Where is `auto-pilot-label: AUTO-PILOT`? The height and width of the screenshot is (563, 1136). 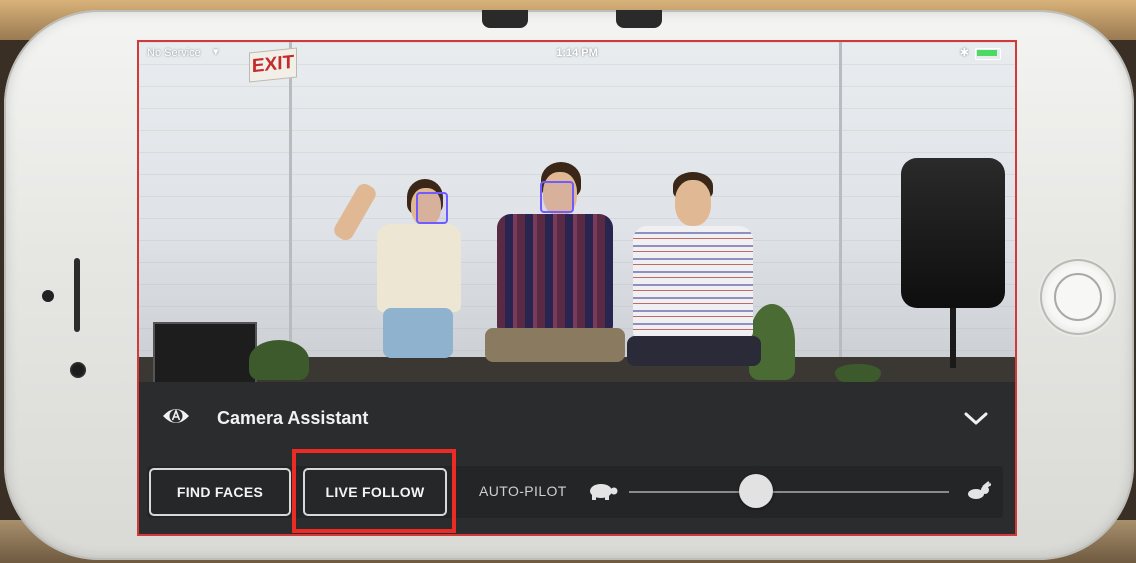
auto-pilot-label: AUTO-PILOT is located at coordinates (523, 491).